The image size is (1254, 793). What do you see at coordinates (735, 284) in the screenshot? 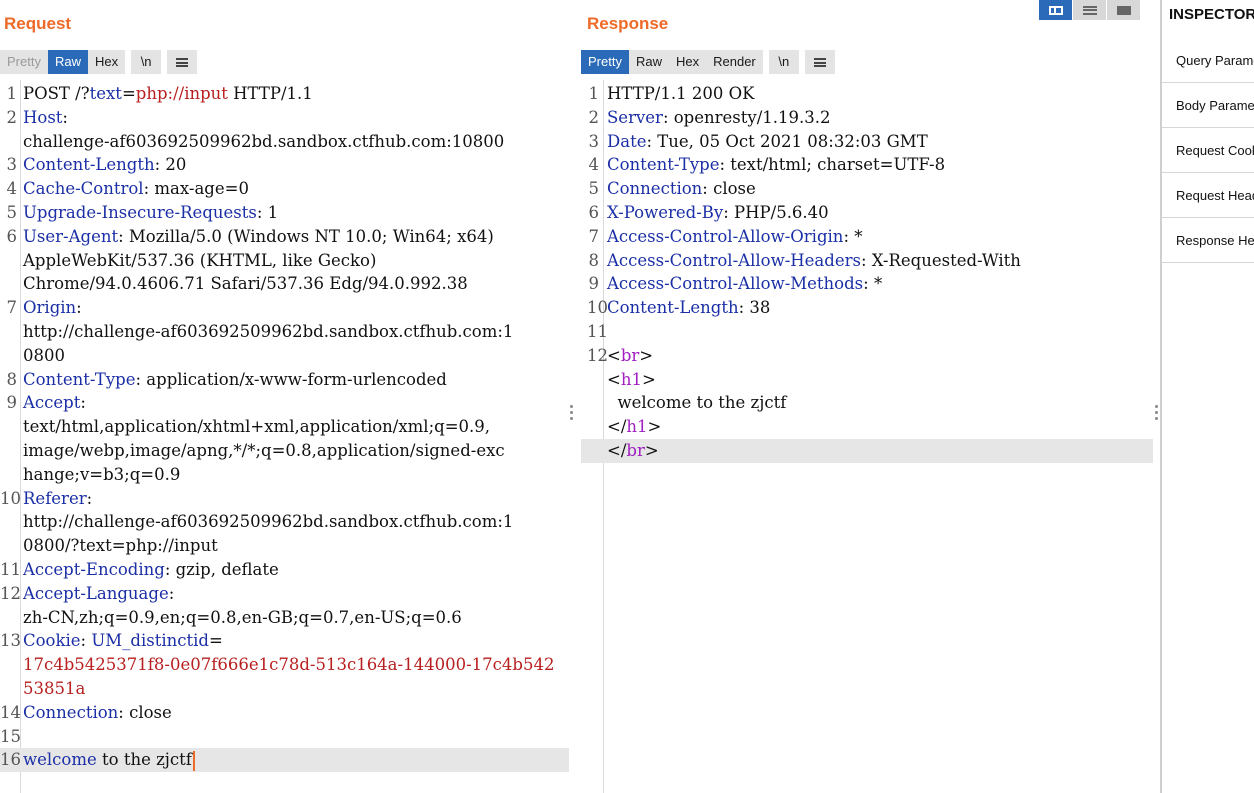
I see `token-key: Access-Control-Allow-Methods` at bounding box center [735, 284].